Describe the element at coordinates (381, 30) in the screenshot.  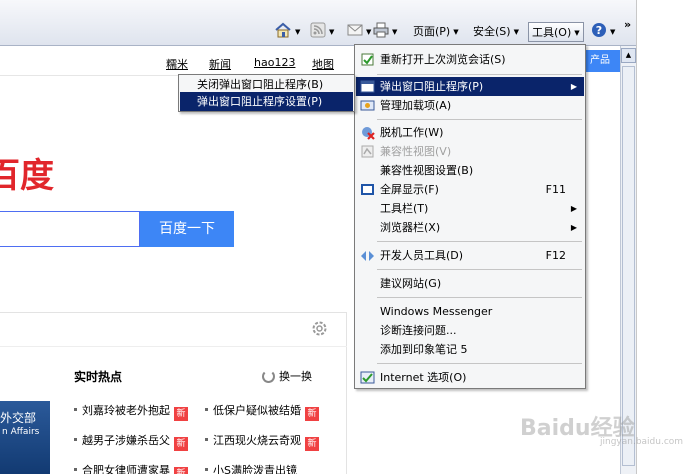
I see `printer-icon` at that location.